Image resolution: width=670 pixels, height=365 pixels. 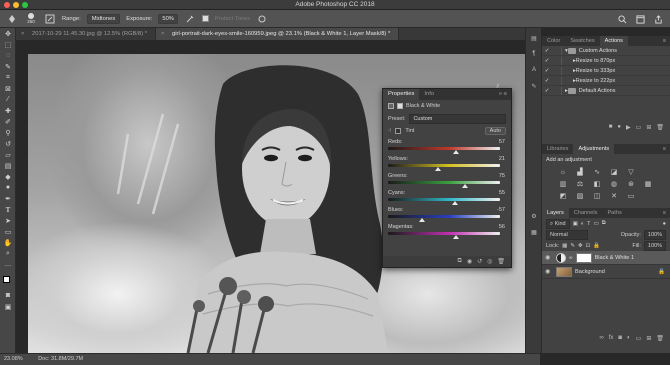 I want to click on clone-stamp-tool-icon: ⚲, so click(x=8, y=132).